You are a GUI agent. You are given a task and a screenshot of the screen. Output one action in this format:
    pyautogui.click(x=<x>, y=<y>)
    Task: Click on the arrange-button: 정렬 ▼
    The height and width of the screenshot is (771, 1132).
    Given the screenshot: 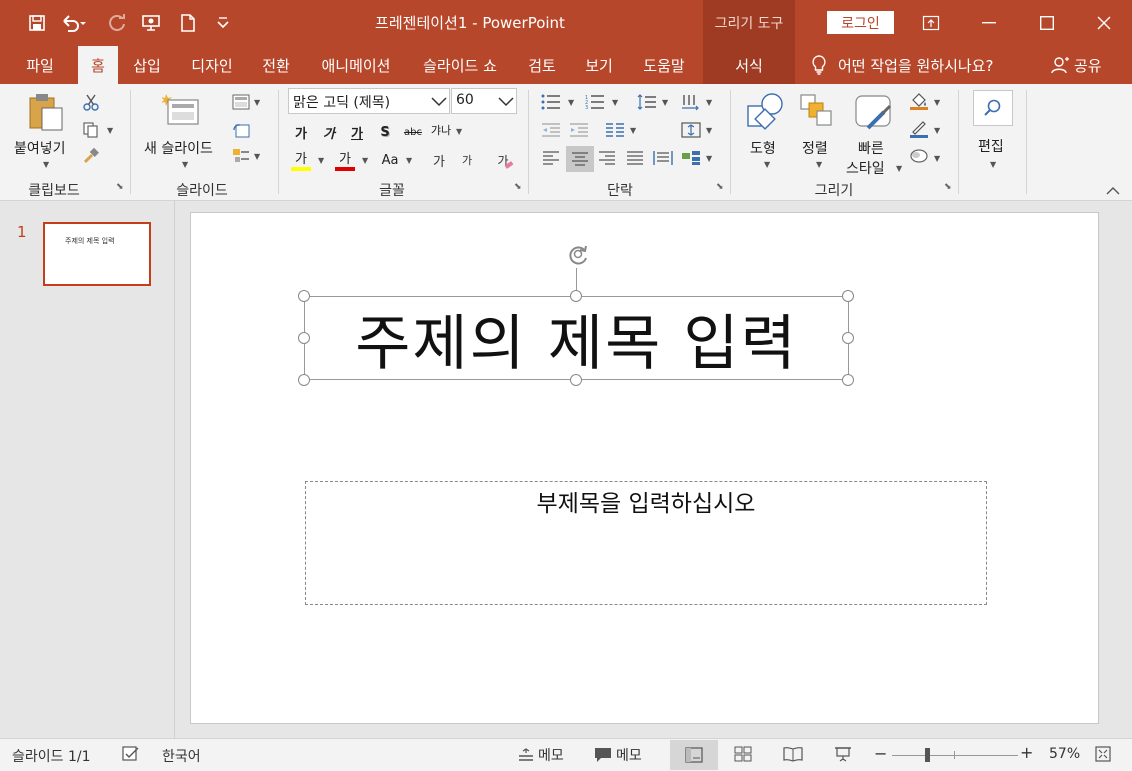 What is the action you would take?
    pyautogui.click(x=819, y=132)
    